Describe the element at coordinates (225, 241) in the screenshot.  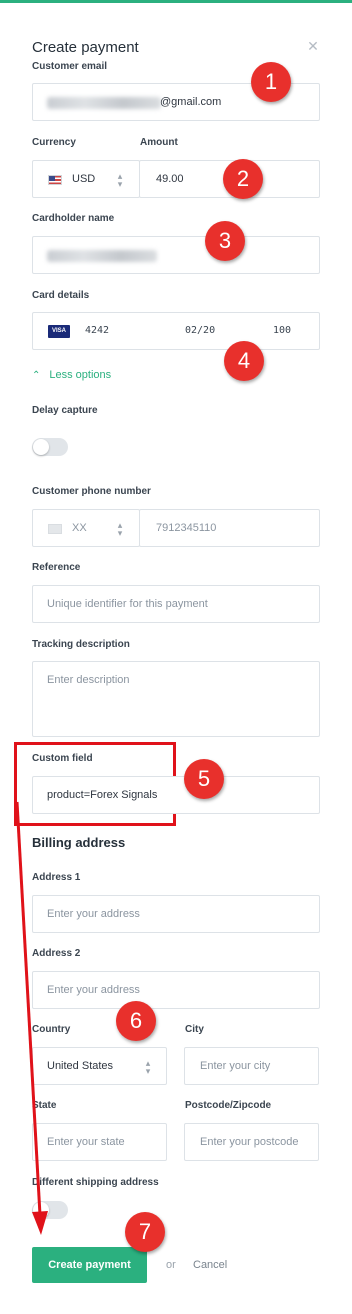
I see `annotation-badge-3: 3` at that location.